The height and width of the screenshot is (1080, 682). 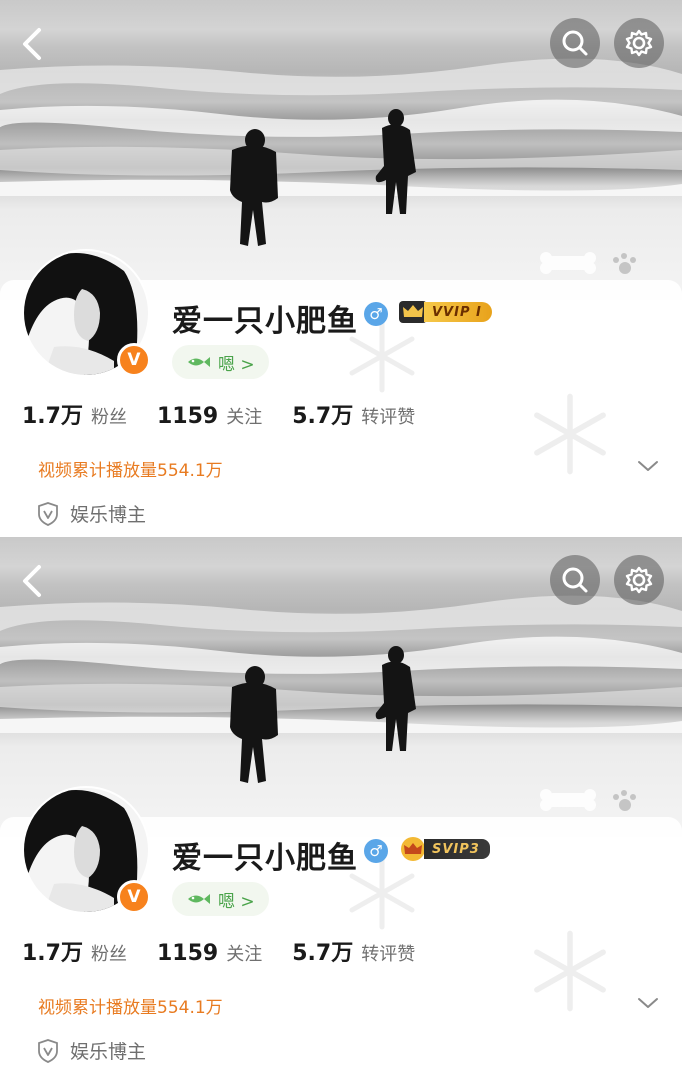 I want to click on vip-label: VVIP I, so click(x=458, y=312).